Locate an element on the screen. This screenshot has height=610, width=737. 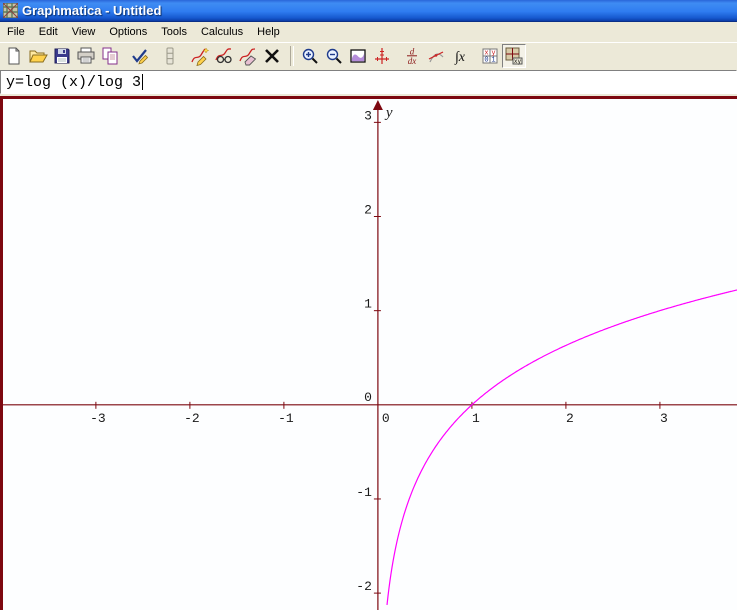
toolbar: d dx ∫x x y 0 1 xy is located at coordinates (368, 55).